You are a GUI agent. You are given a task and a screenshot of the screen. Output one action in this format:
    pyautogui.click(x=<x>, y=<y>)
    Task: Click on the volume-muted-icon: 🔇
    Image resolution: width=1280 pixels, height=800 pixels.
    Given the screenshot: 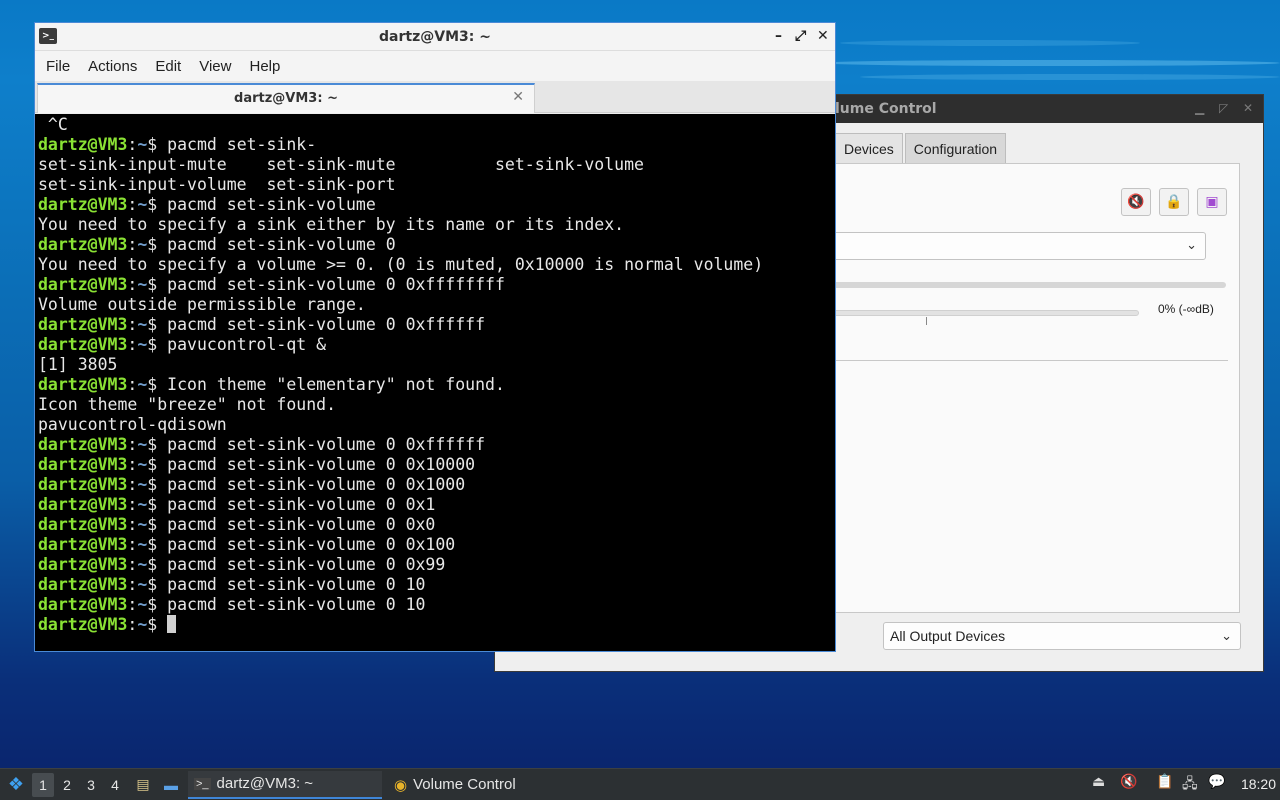 What is the action you would take?
    pyautogui.click(x=1128, y=781)
    